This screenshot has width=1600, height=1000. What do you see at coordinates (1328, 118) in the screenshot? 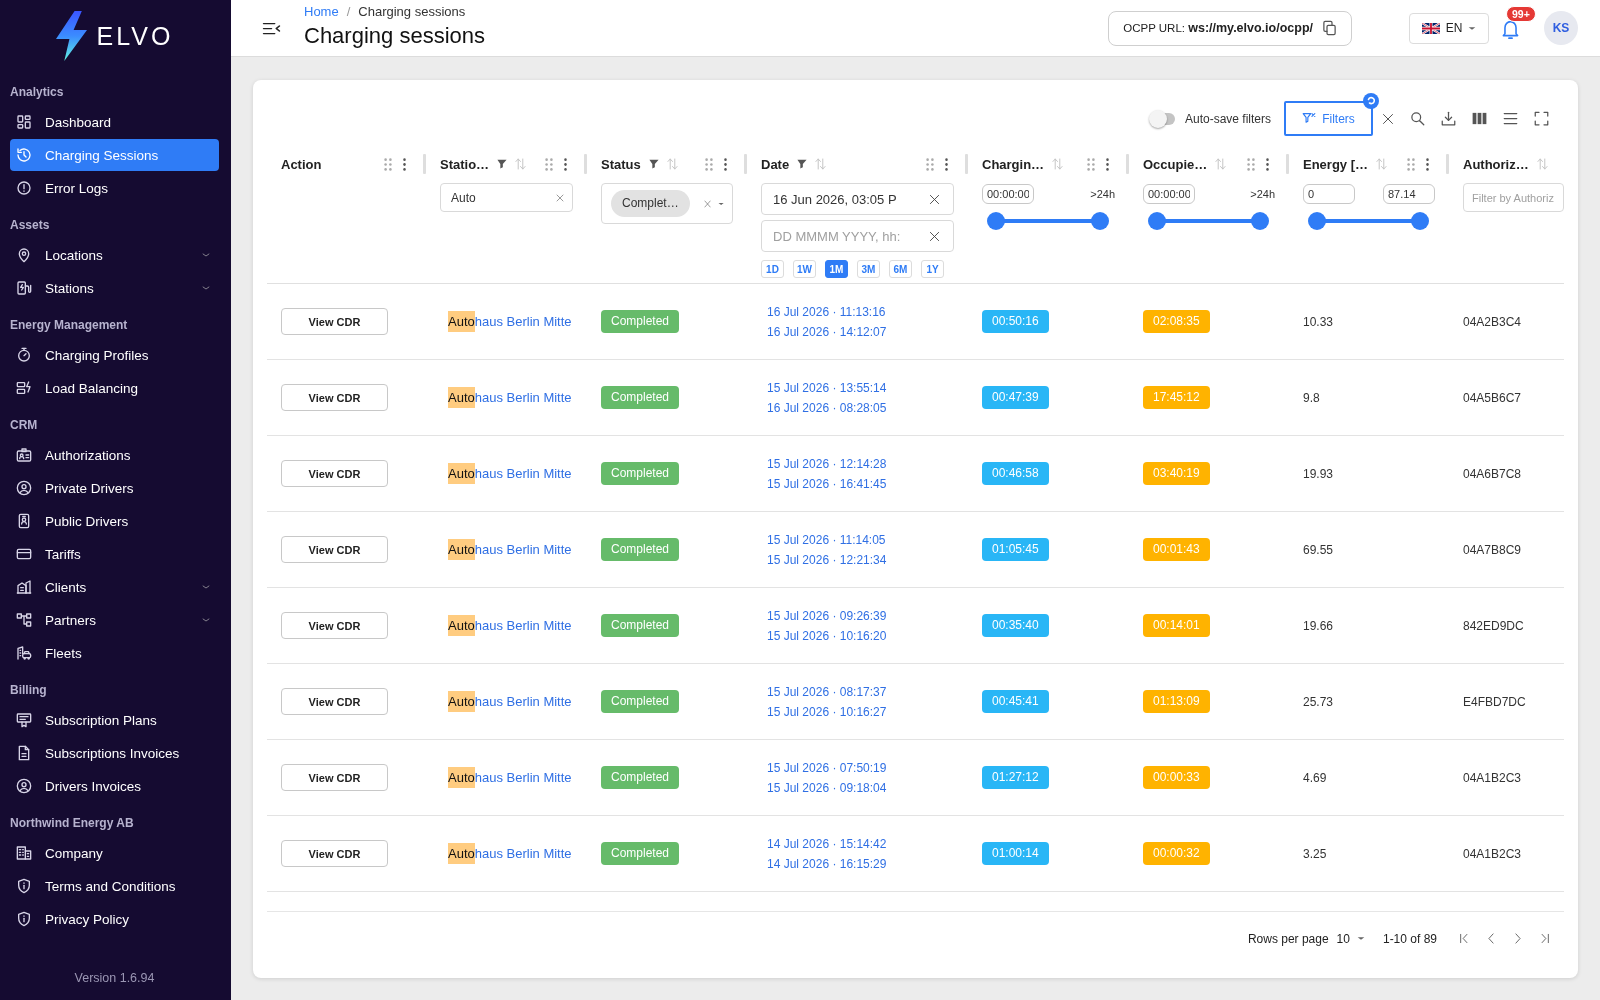
I see `filters-button: Filters` at bounding box center [1328, 118].